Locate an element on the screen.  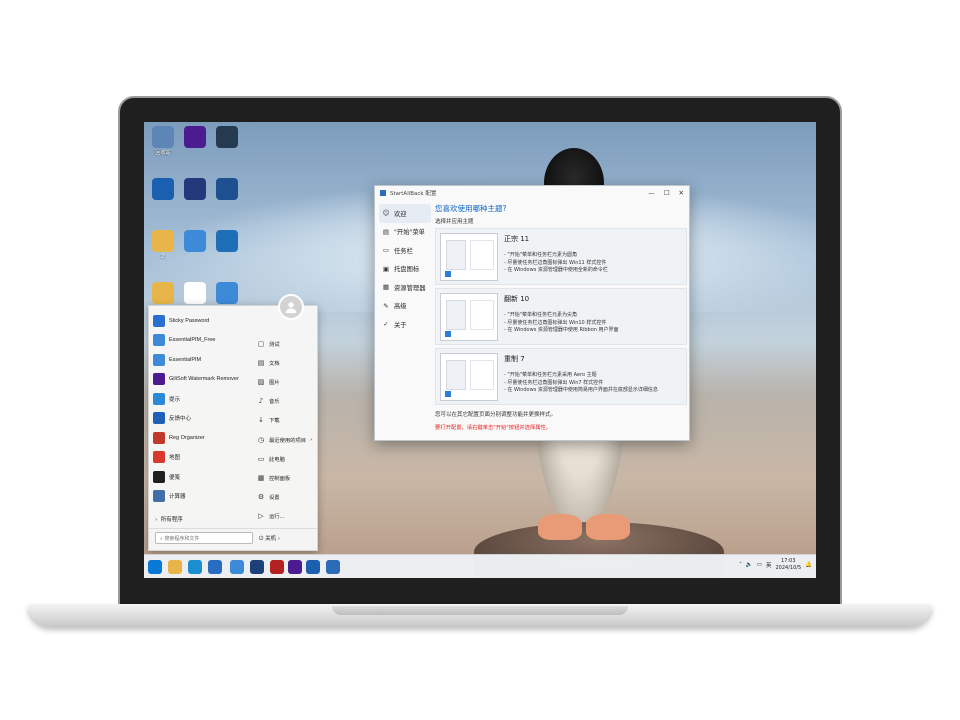
phone-icon is located at coordinates (333, 567).